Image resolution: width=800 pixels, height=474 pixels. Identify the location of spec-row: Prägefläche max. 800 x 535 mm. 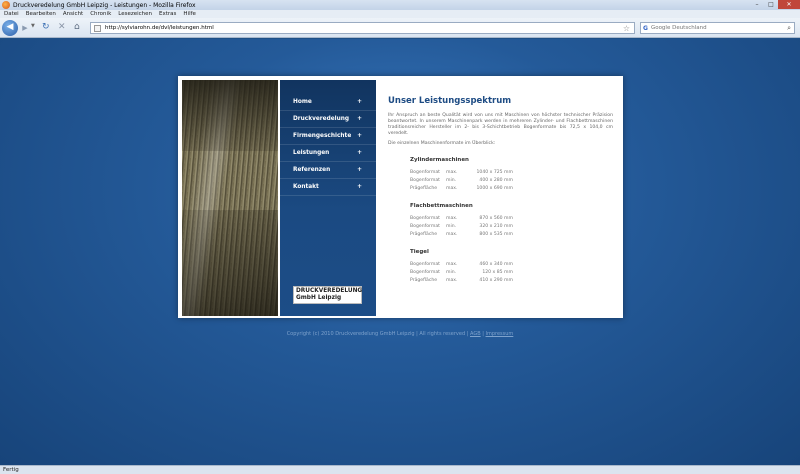
(461, 234).